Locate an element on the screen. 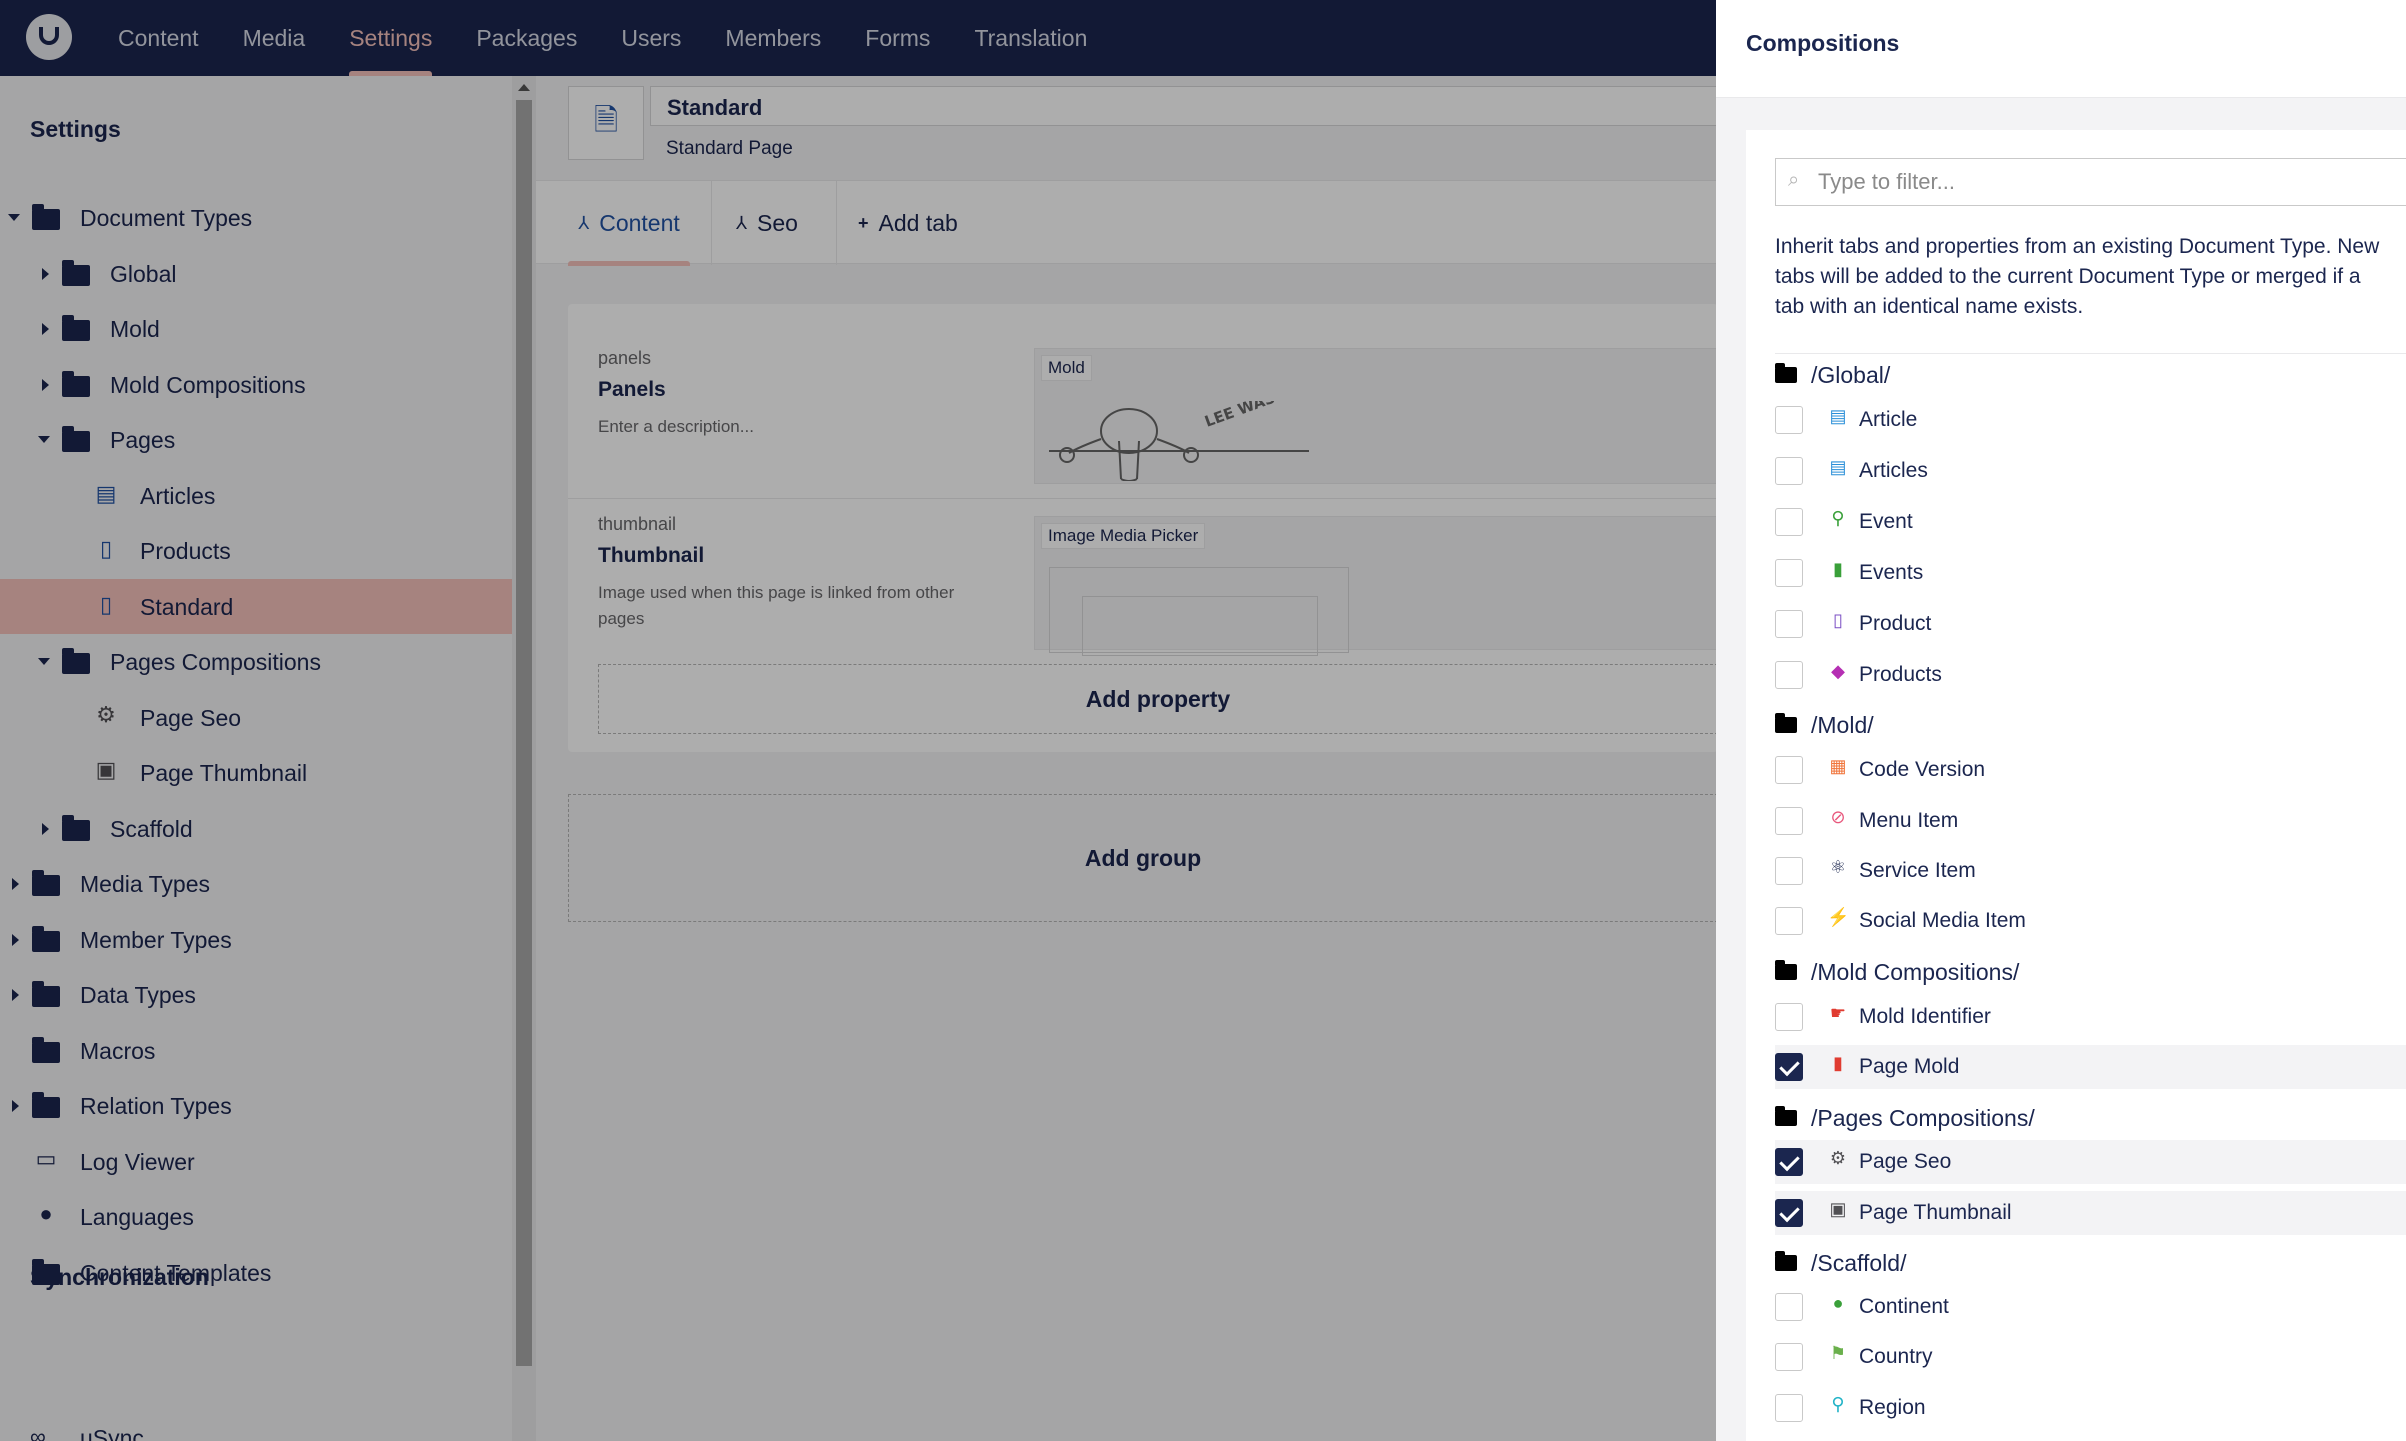  composition-label: Continent is located at coordinates (1904, 1306).